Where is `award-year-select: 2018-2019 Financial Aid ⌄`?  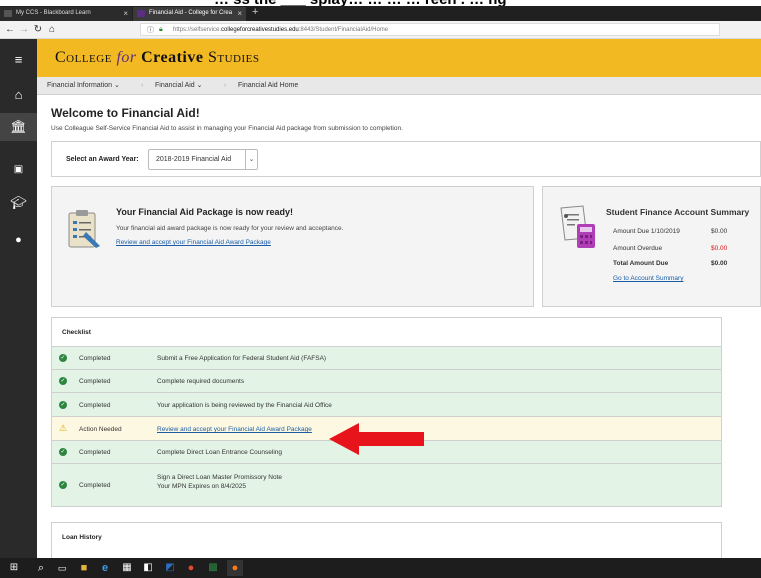
award-year-select: 2018-2019 Financial Aid ⌄ is located at coordinates (203, 159).